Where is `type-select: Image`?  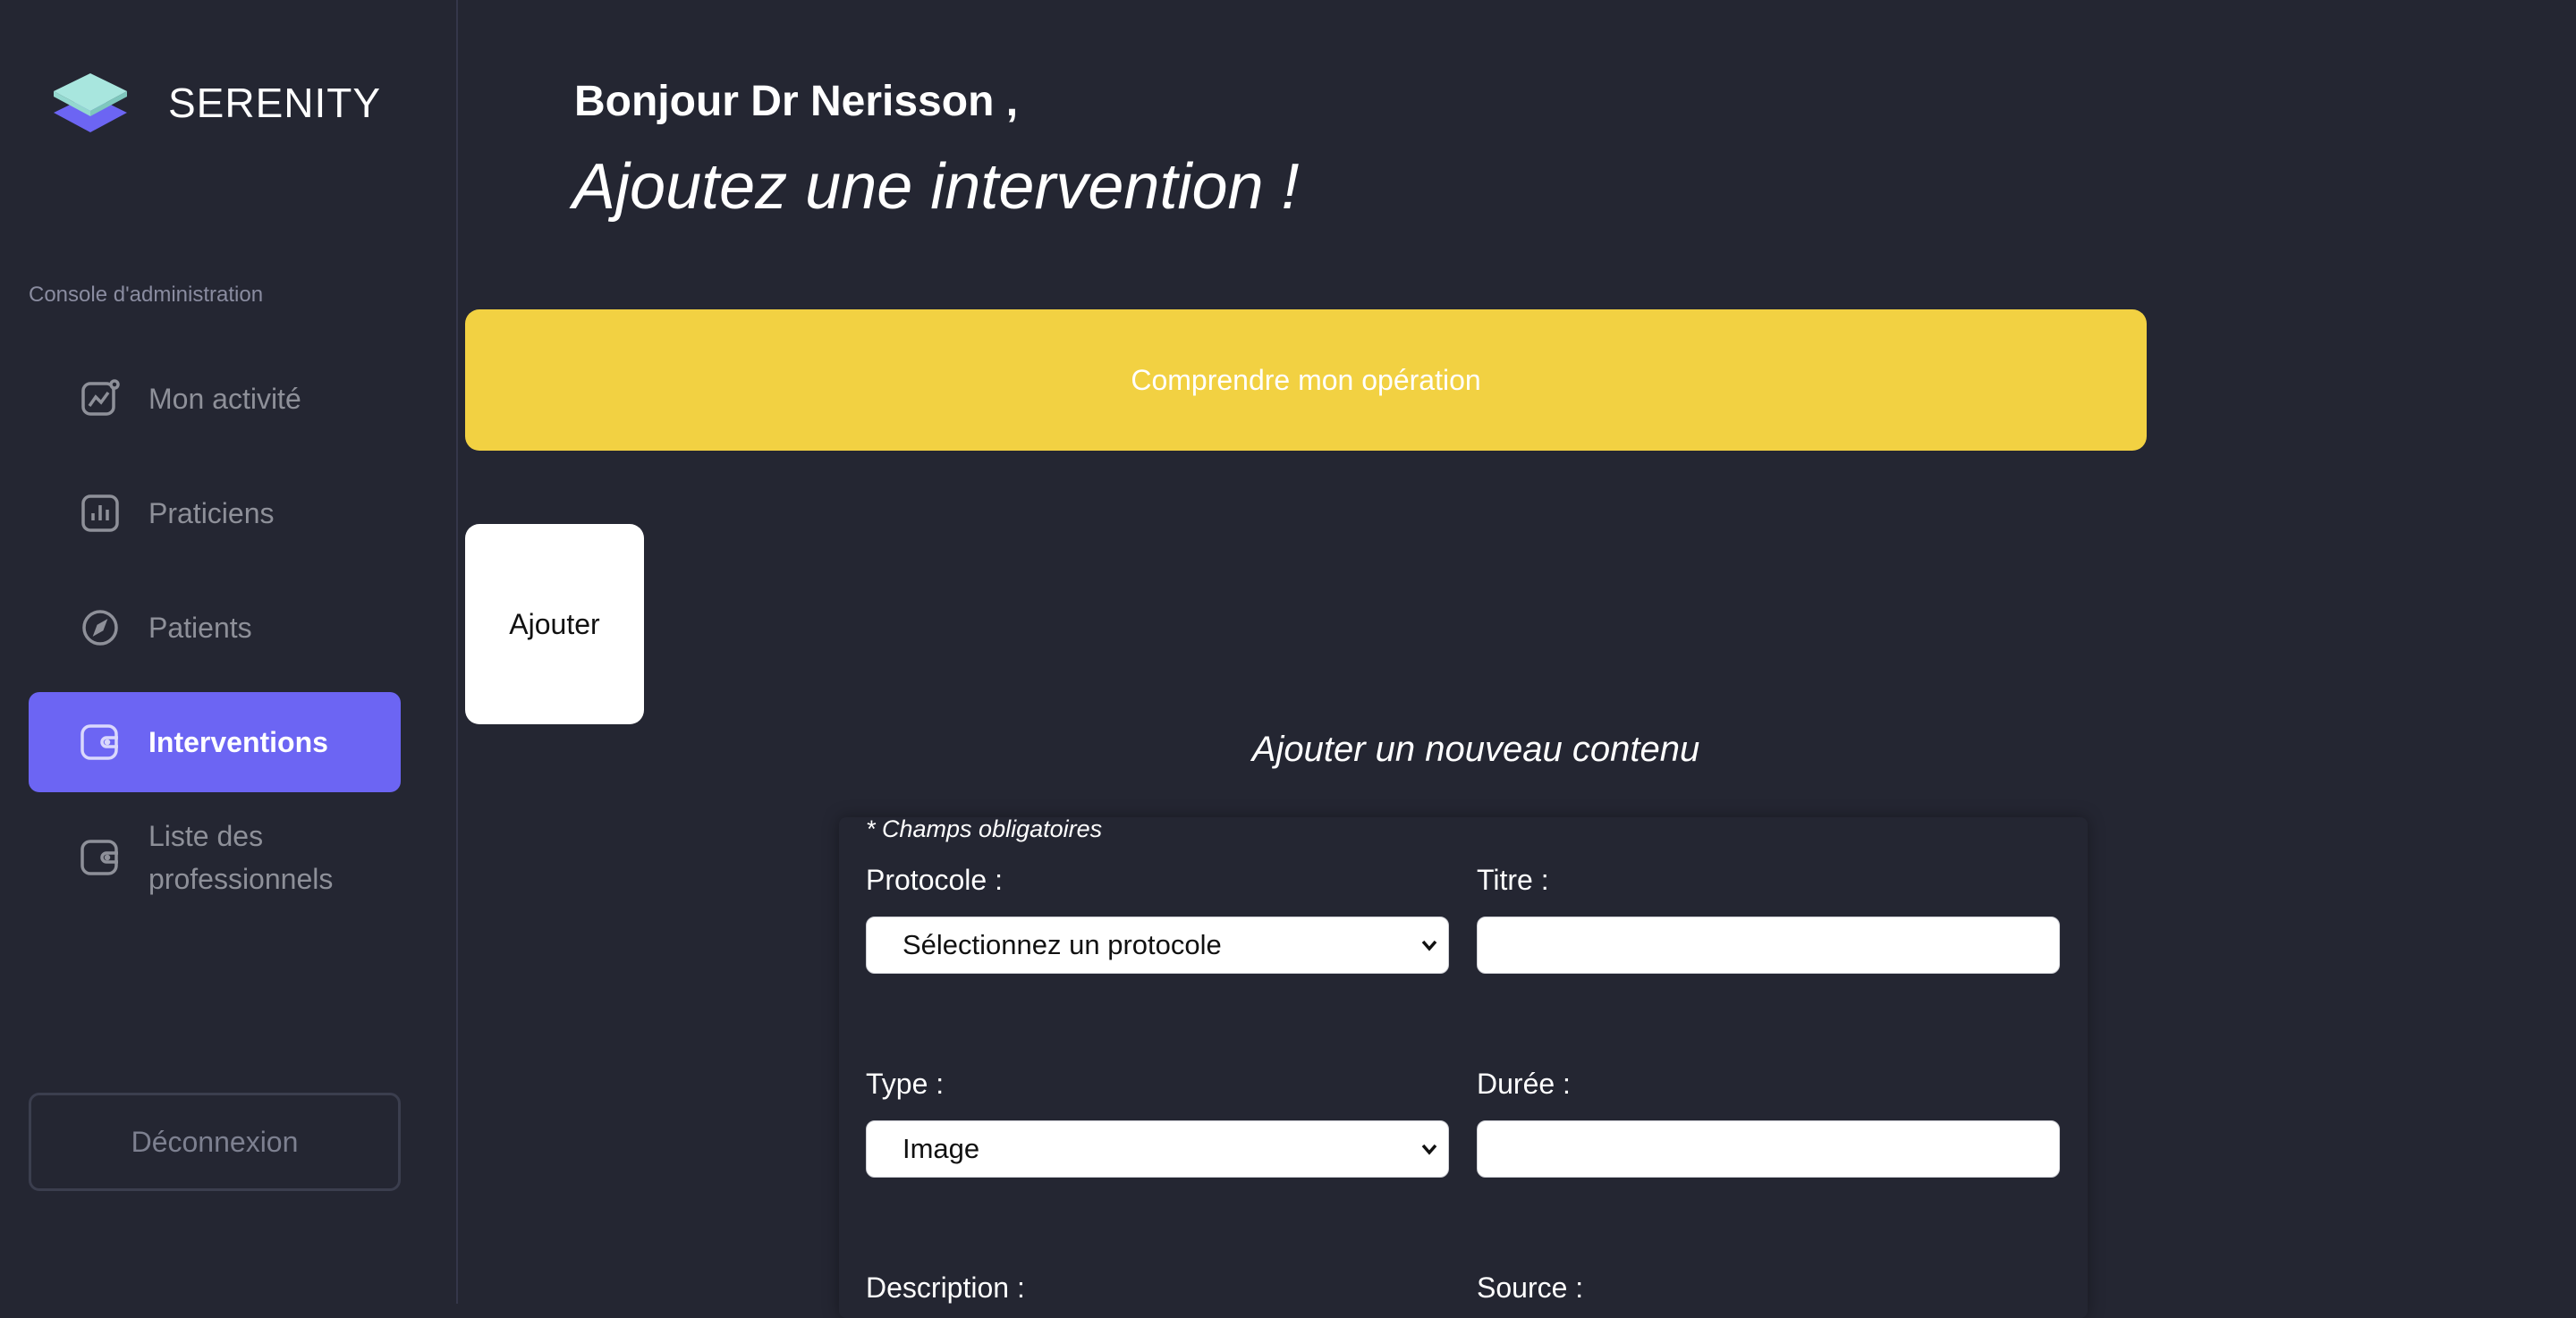
type-select: Image is located at coordinates (1157, 1149).